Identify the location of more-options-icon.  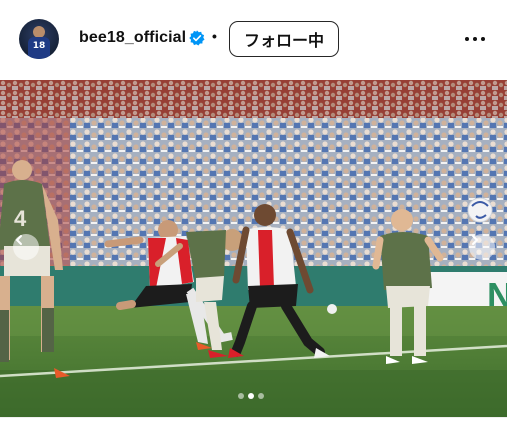
(475, 39).